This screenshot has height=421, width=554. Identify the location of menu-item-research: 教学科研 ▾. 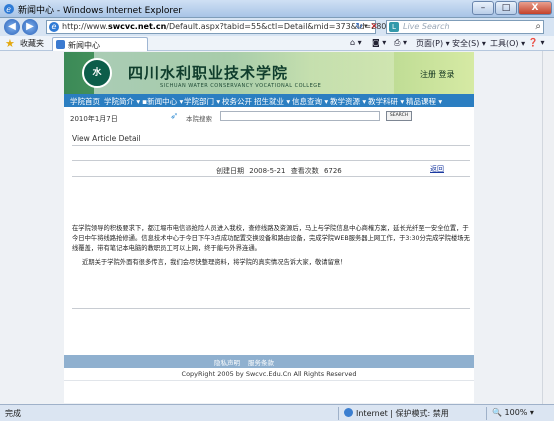
(386, 101).